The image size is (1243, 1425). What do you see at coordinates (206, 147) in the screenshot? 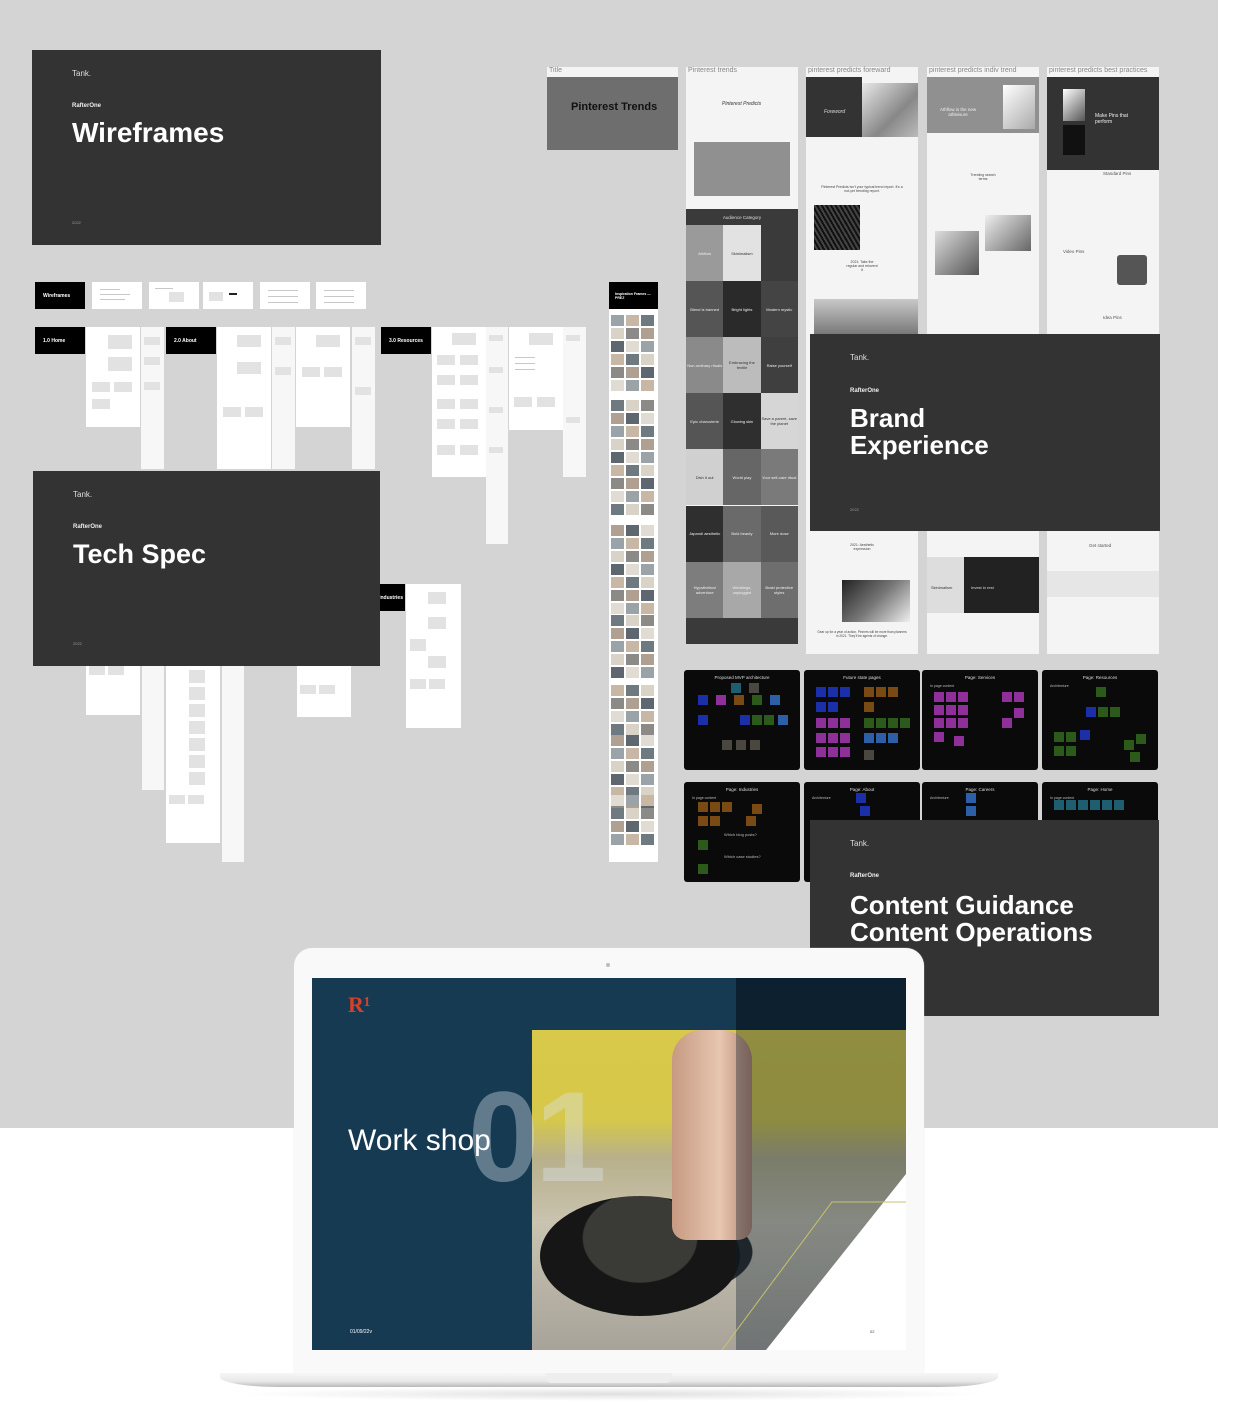
I see `wireframes-cover-slide: Tank. RafterOne Wireframes 2022` at bounding box center [206, 147].